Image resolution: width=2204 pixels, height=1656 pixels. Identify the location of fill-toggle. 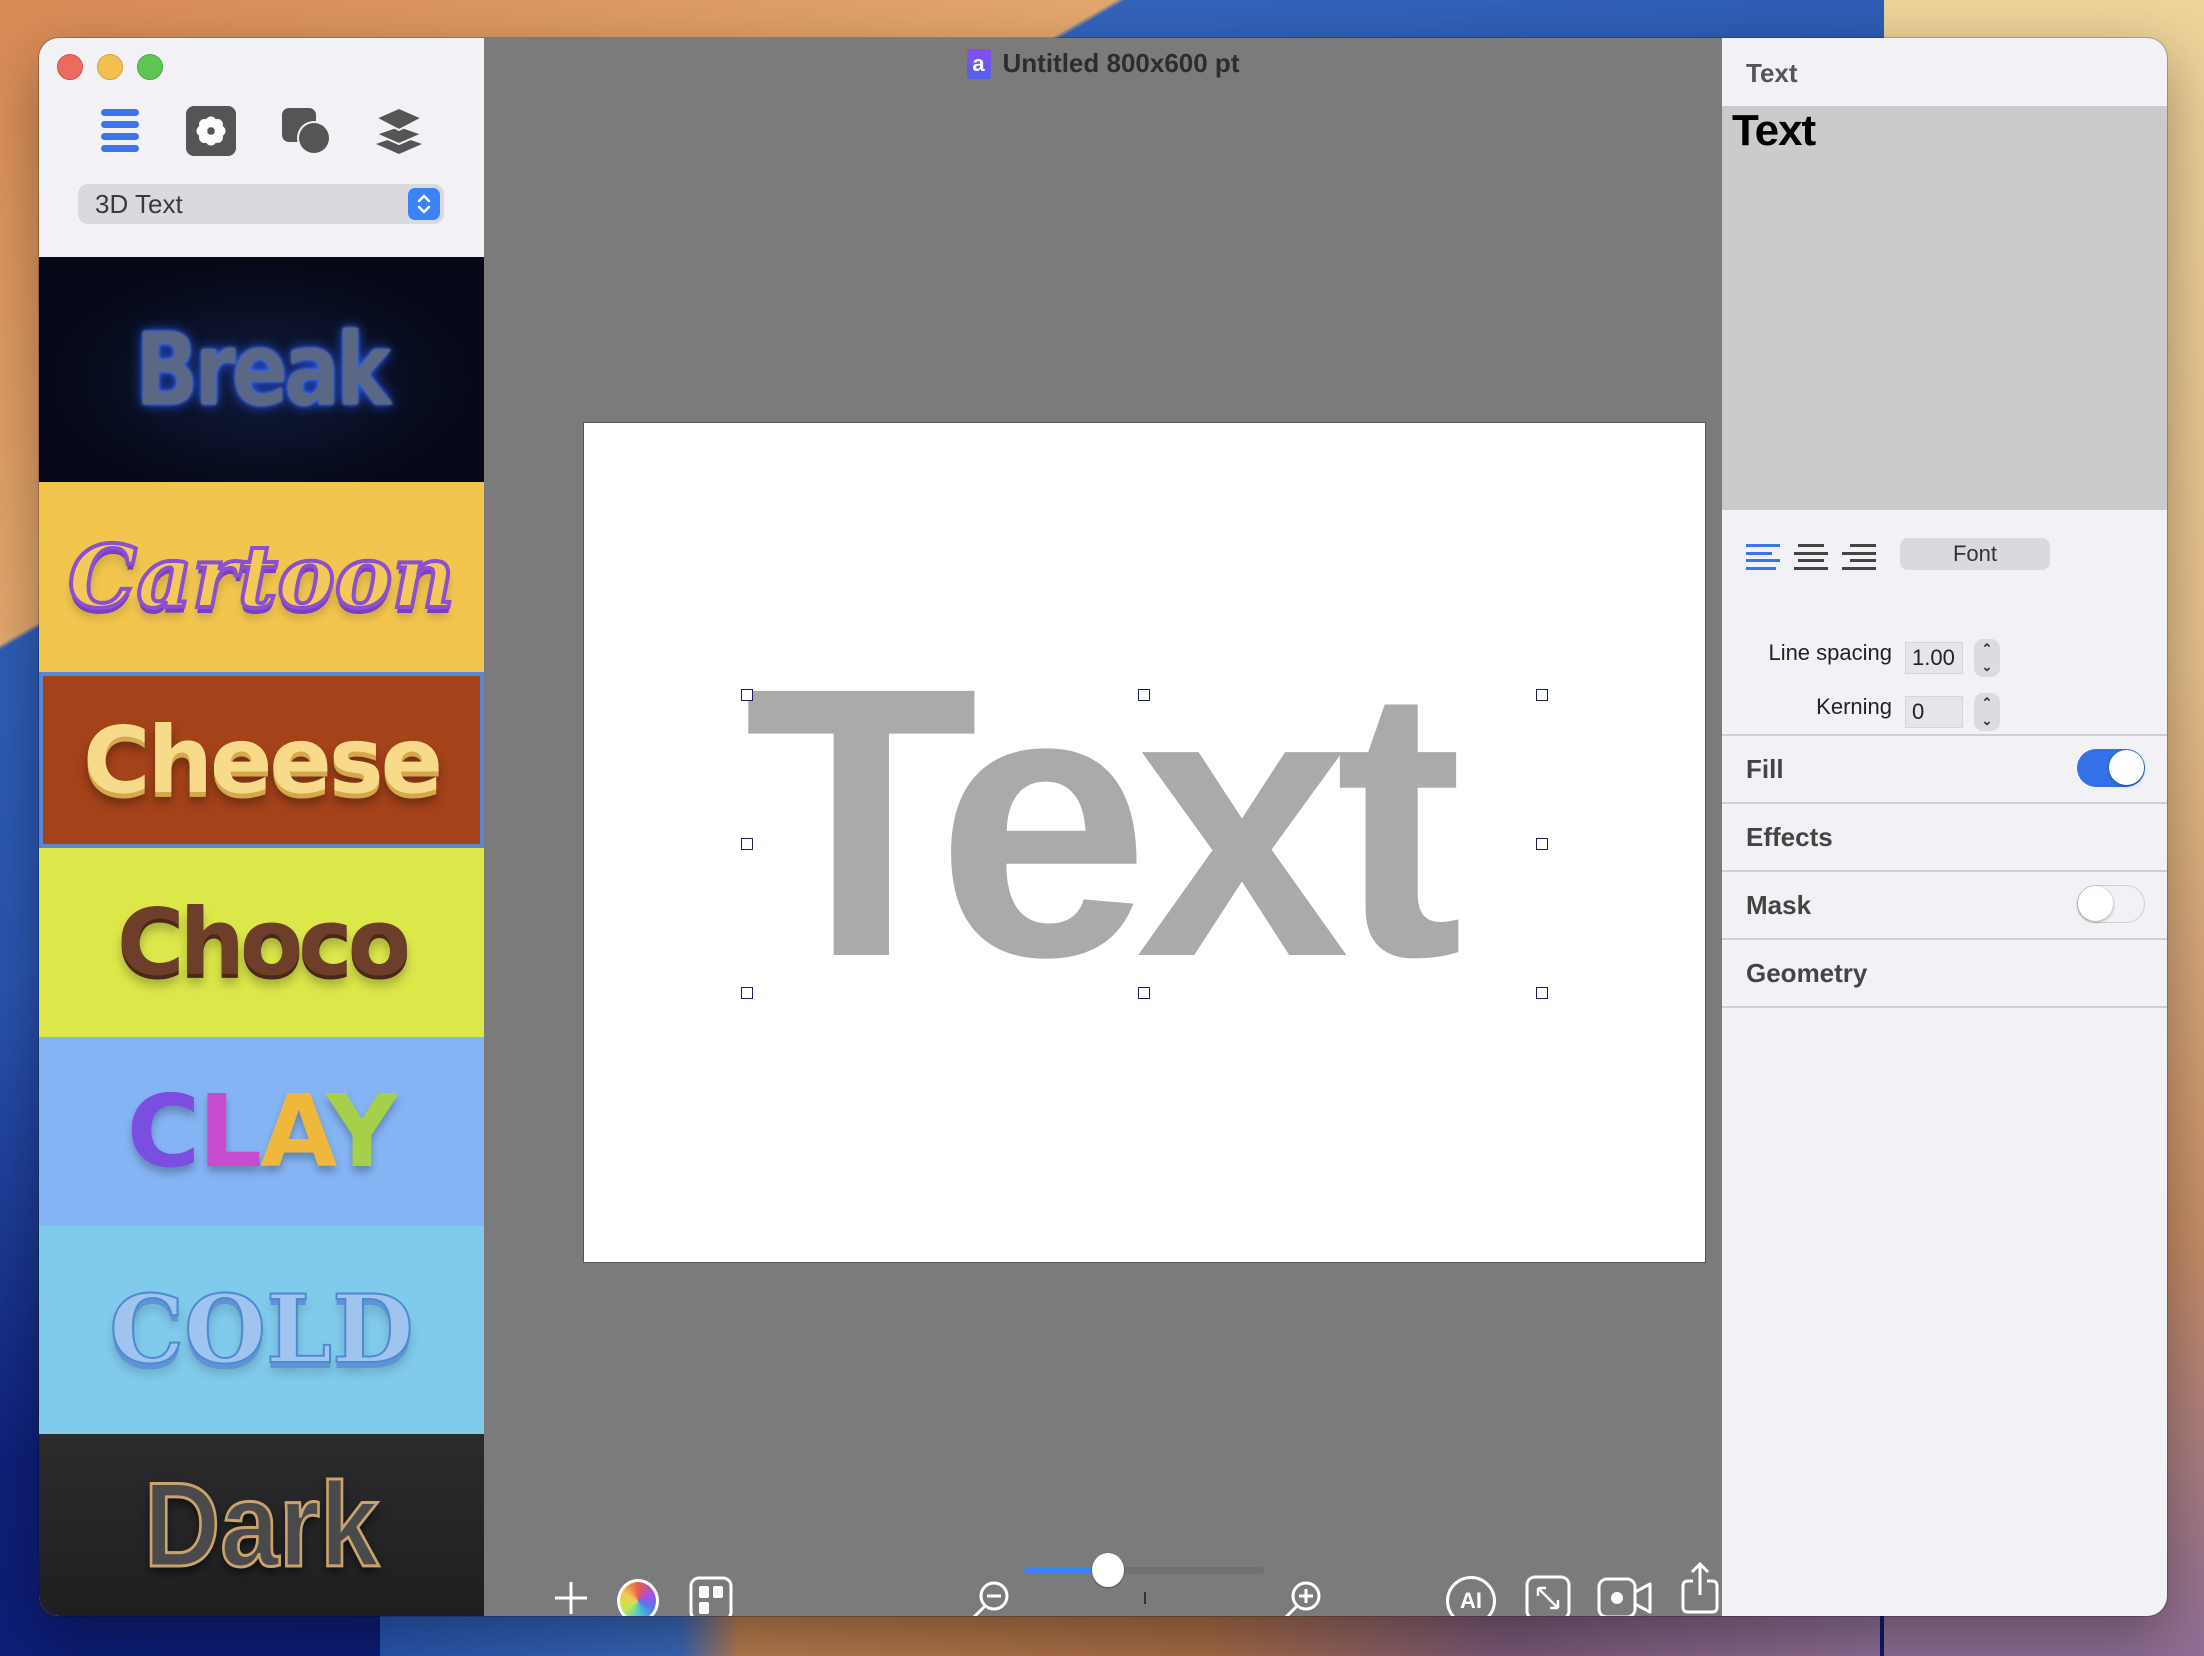
(2111, 768).